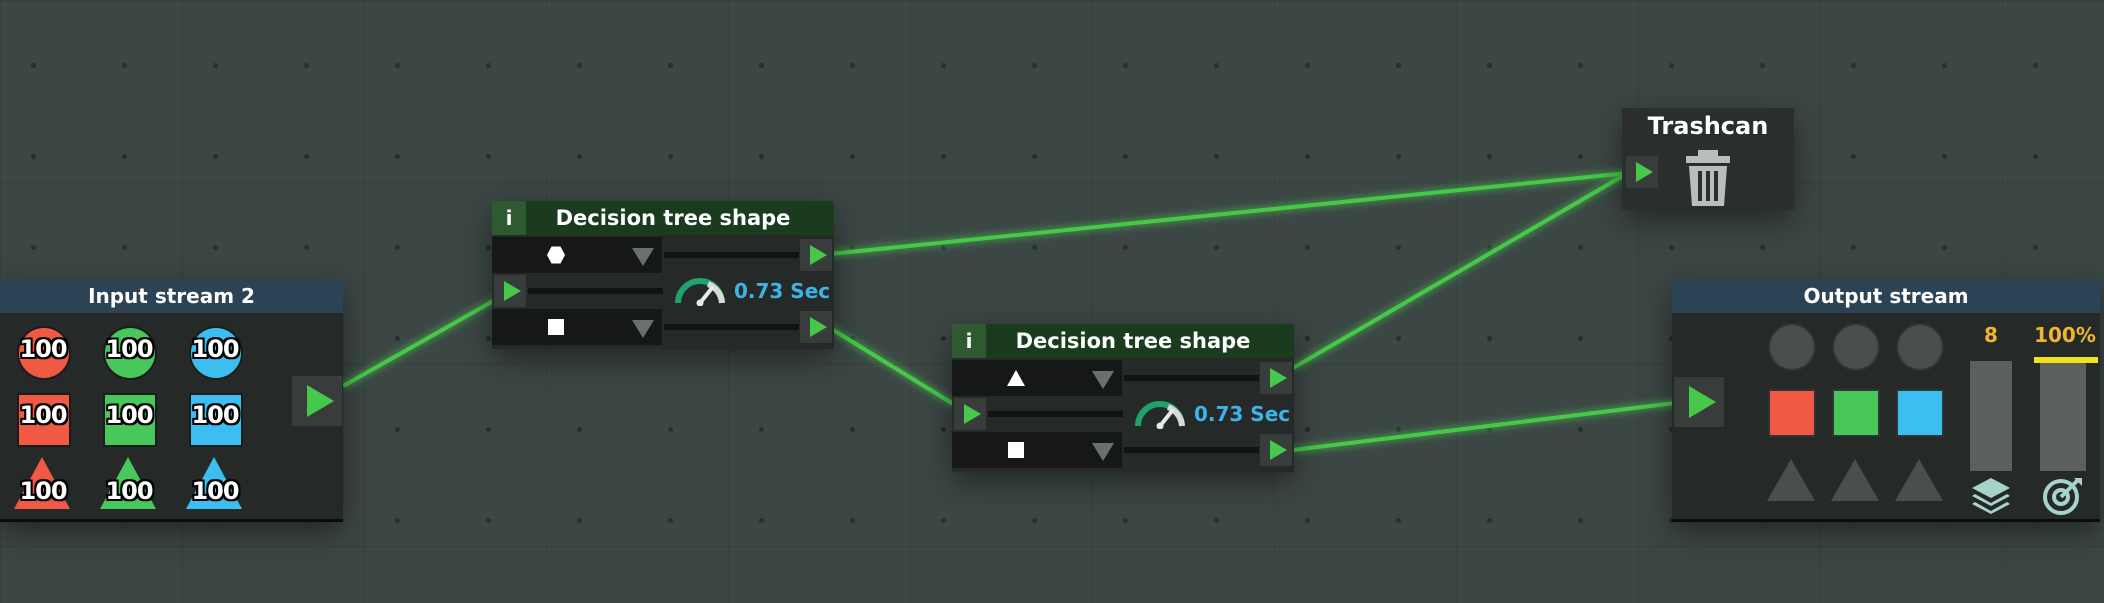  I want to click on wire-decision2-to-output, so click(1484, 426).